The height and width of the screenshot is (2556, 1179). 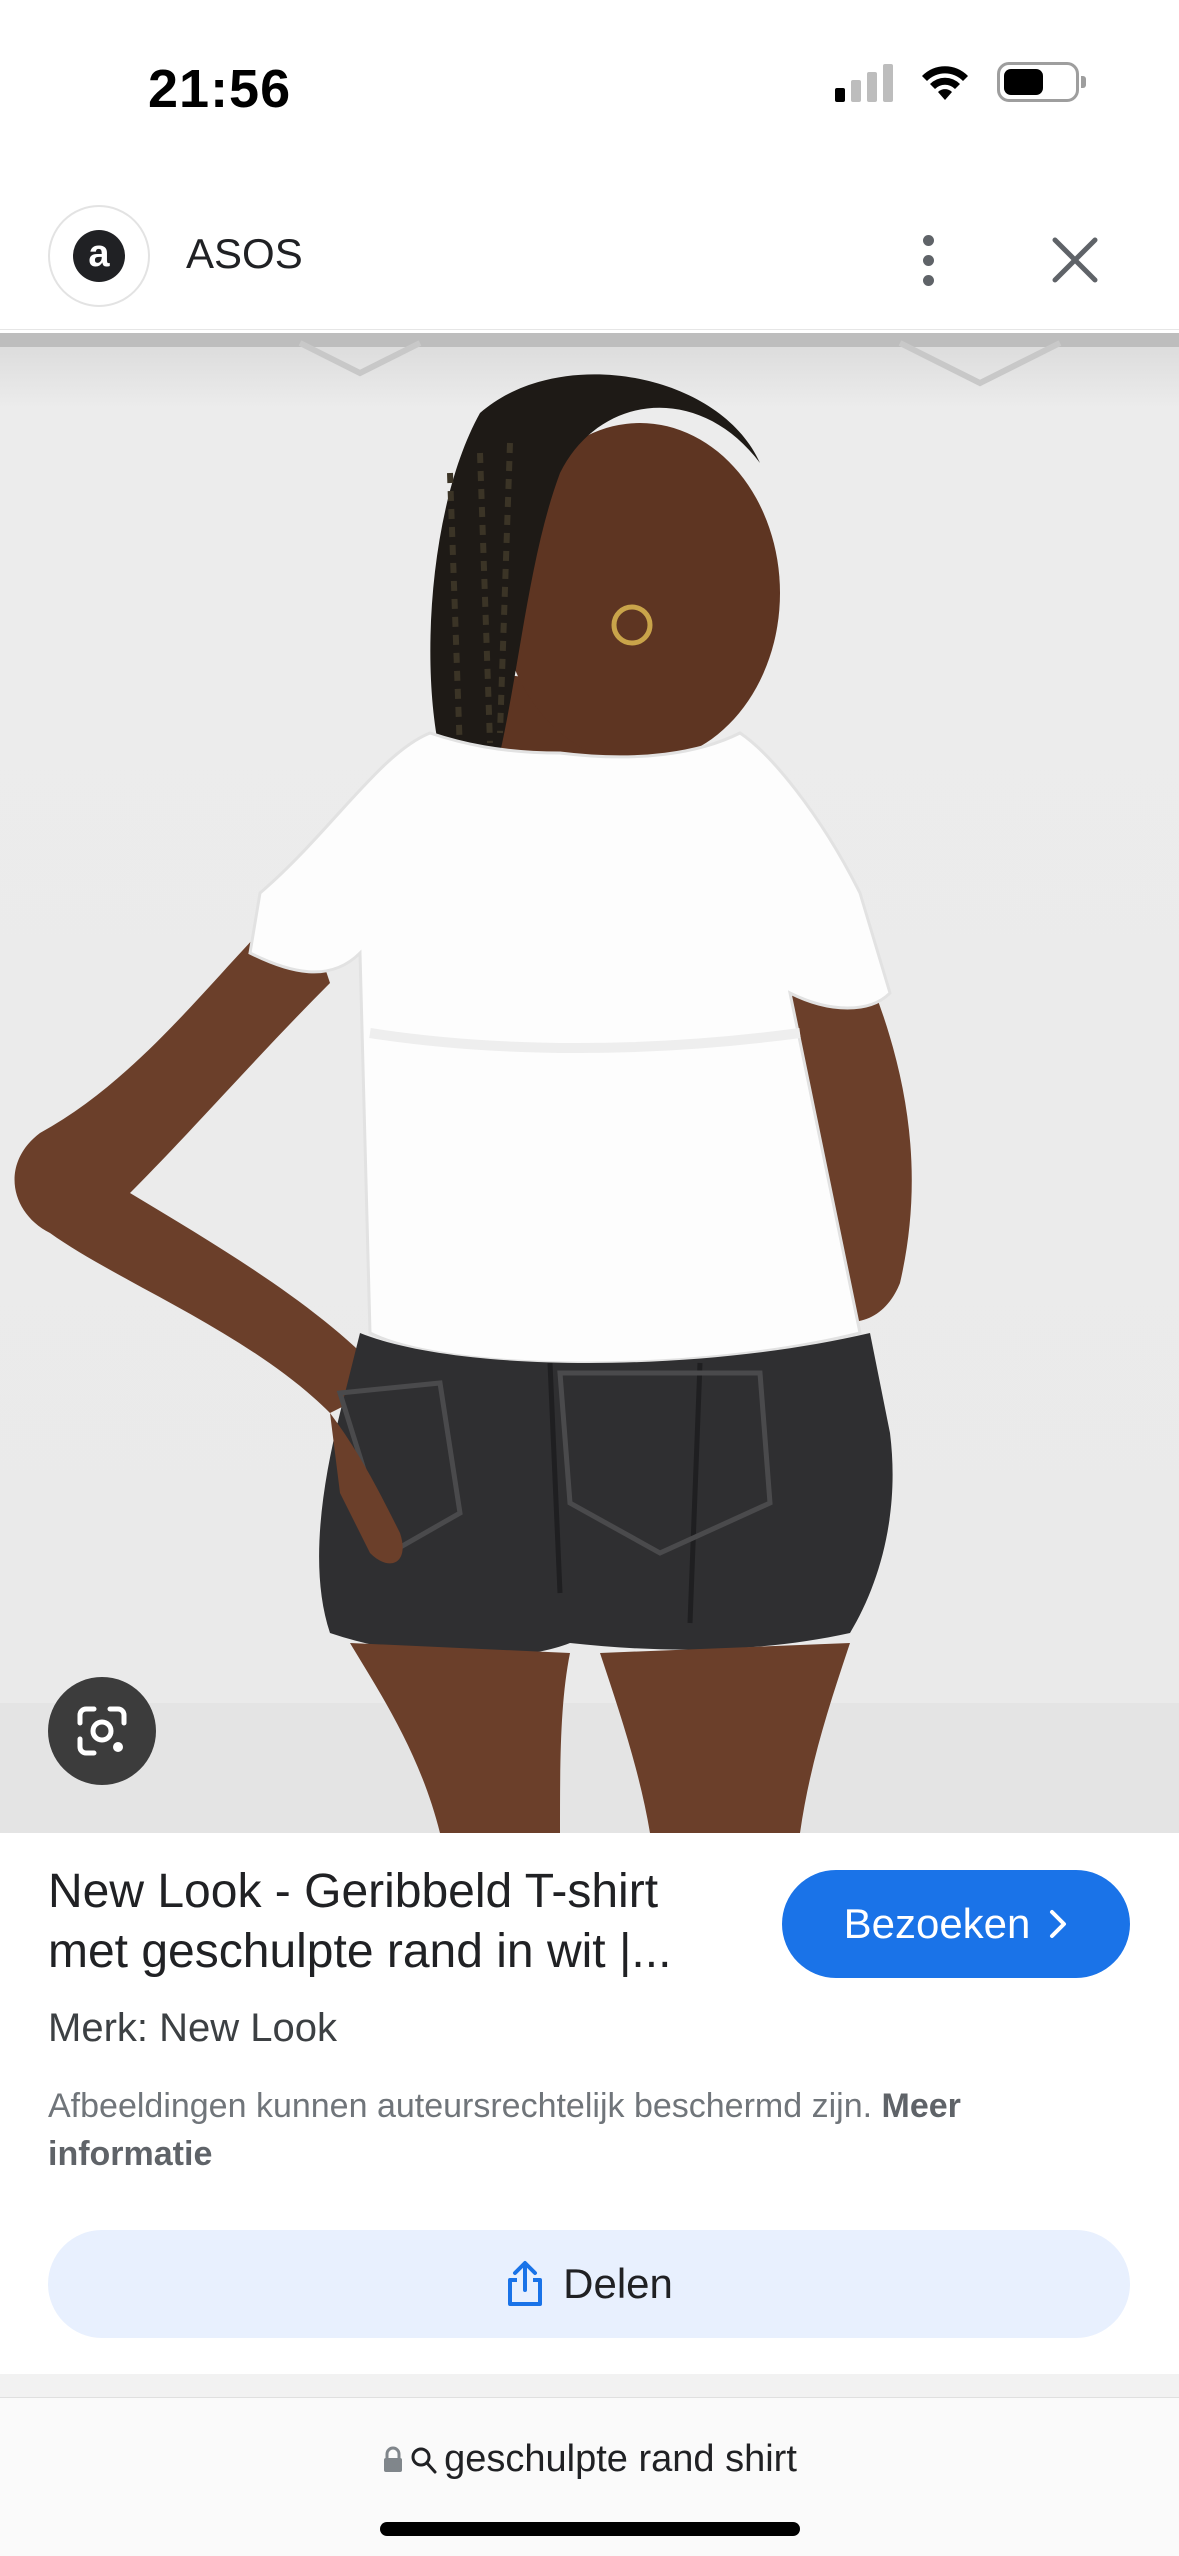 I want to click on home-indicator, so click(x=590, y=2529).